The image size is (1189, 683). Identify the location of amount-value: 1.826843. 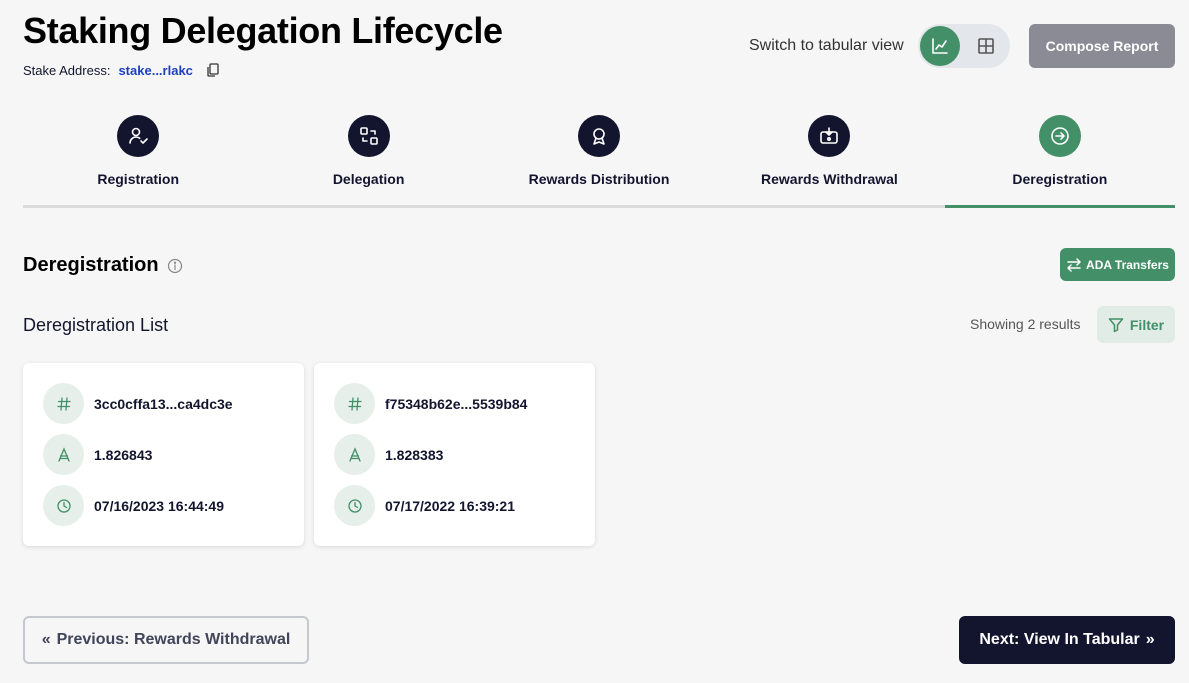
(123, 454).